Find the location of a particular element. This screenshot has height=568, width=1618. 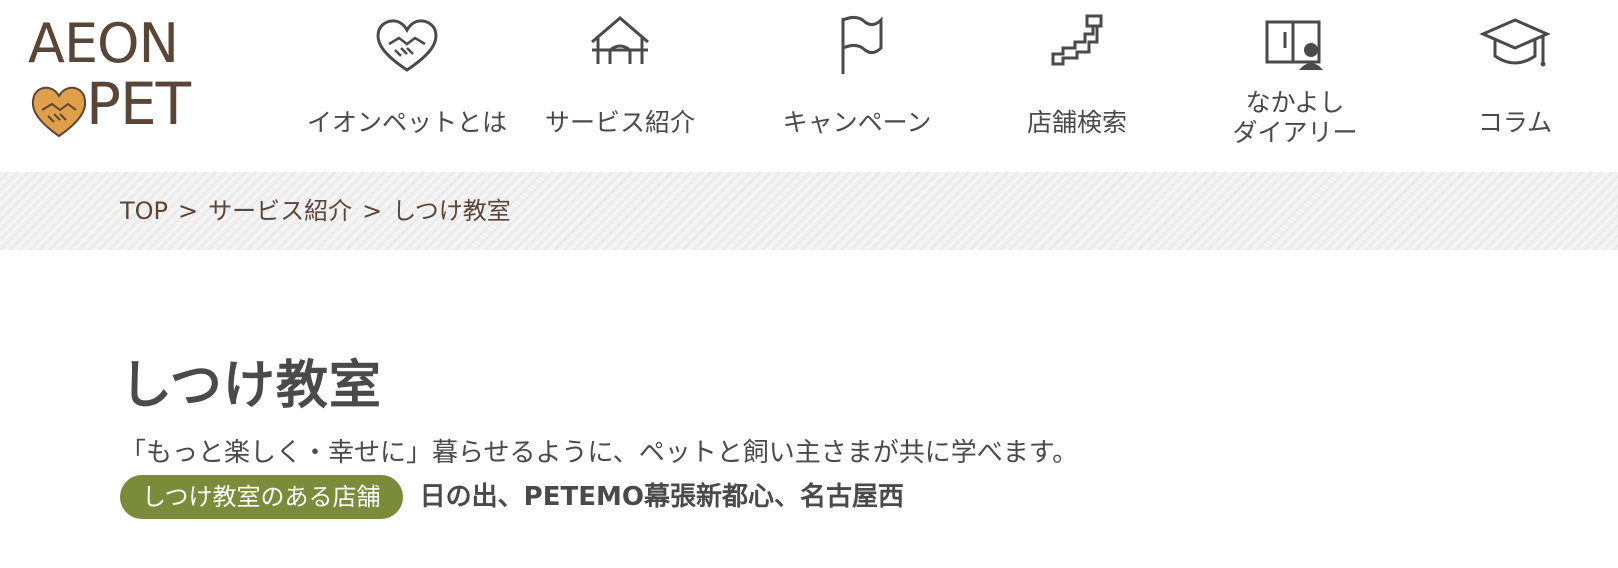

house-icon is located at coordinates (620, 40).